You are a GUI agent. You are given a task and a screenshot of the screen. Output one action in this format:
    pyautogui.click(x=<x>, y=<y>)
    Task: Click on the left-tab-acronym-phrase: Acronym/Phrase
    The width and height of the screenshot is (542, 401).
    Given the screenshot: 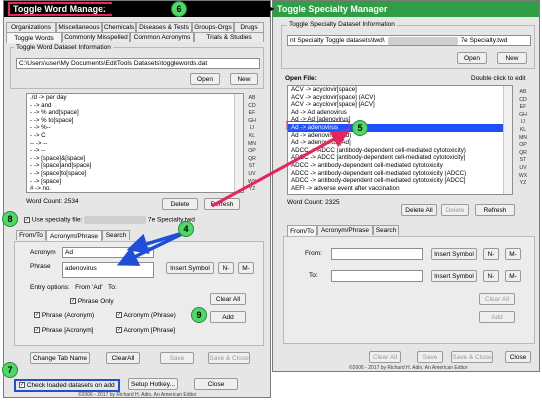 What is the action you would take?
    pyautogui.click(x=74, y=235)
    